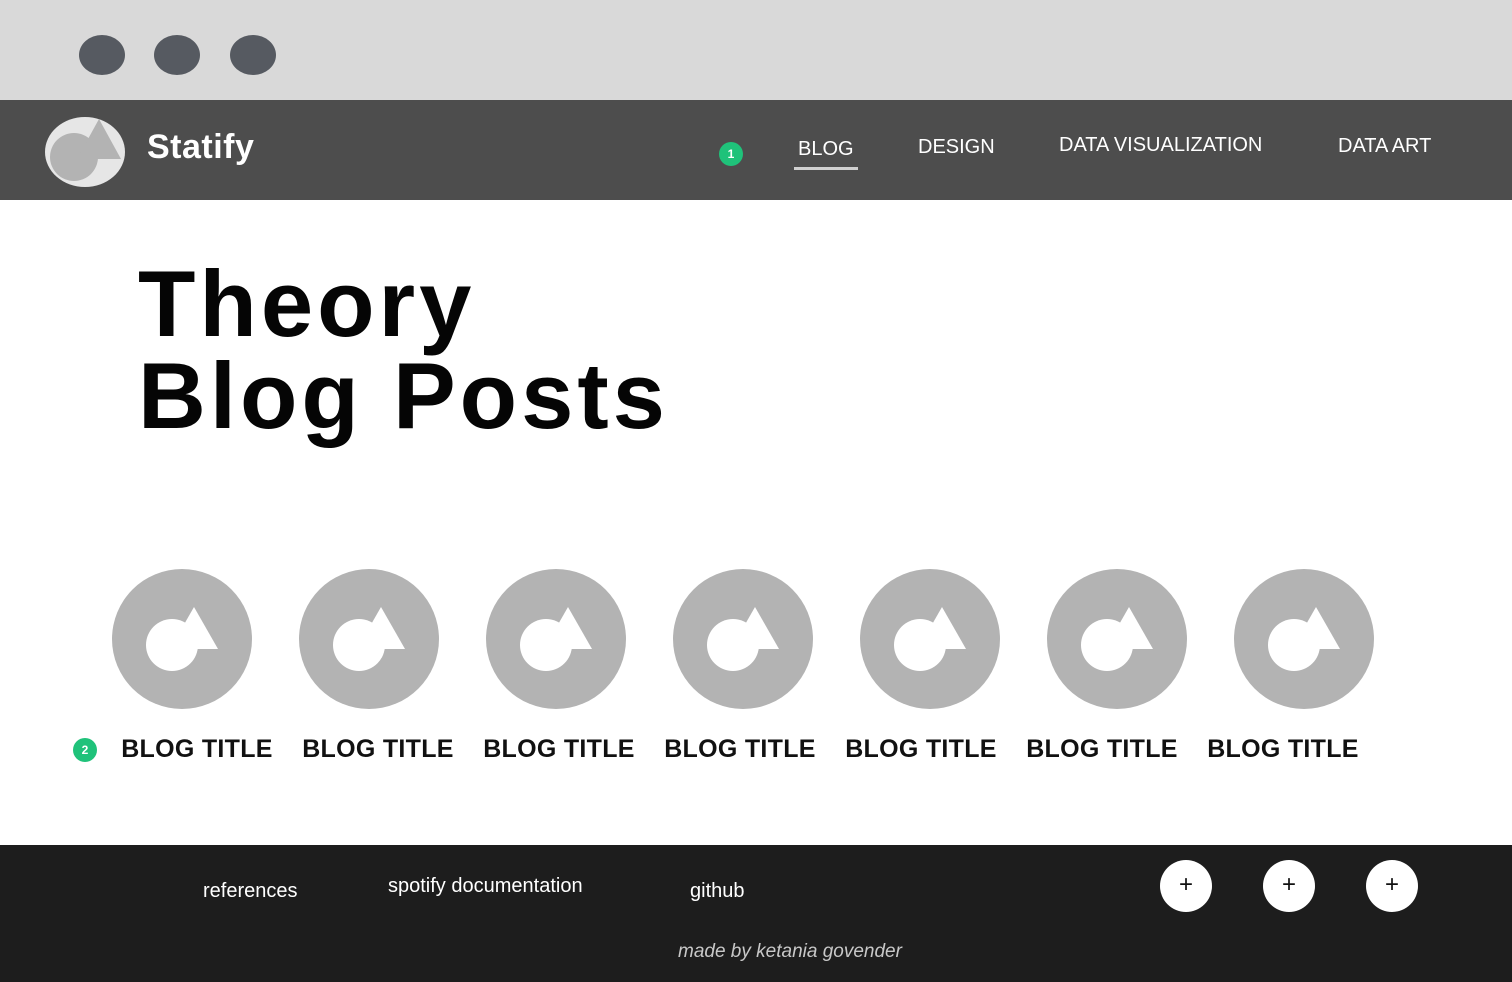  I want to click on window-minimize-button, so click(177, 55).